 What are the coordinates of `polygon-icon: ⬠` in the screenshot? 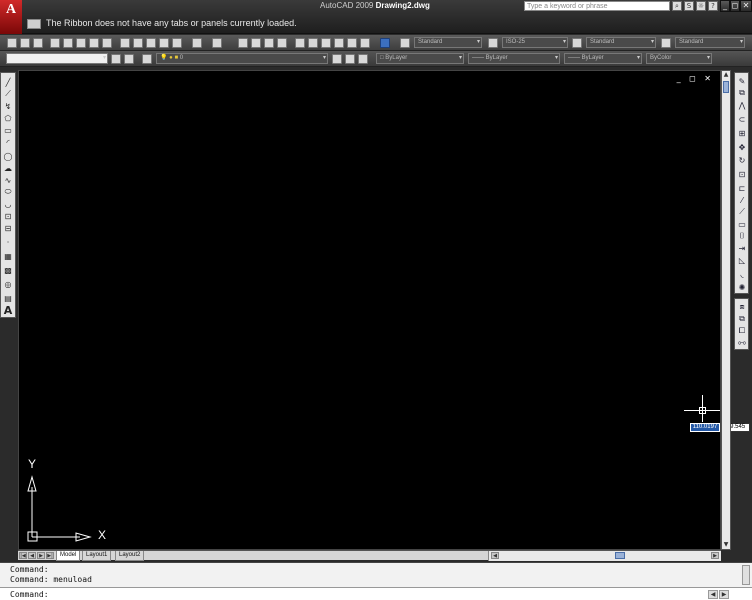 It's located at (8, 118).